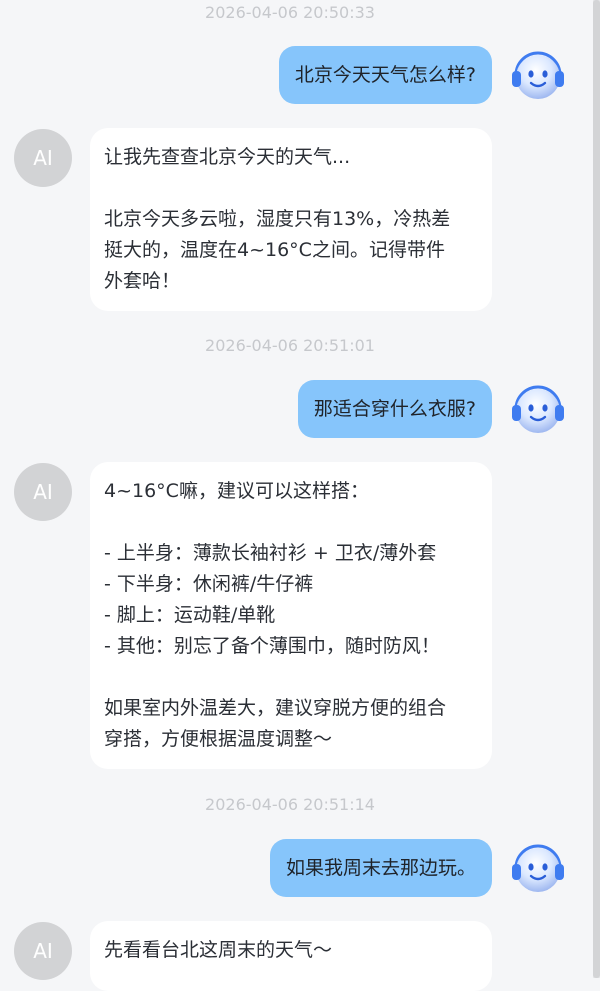 Image resolution: width=600 pixels, height=991 pixels. I want to click on message-line: - 下半身：休闲裤/牛仔裤, so click(209, 584).